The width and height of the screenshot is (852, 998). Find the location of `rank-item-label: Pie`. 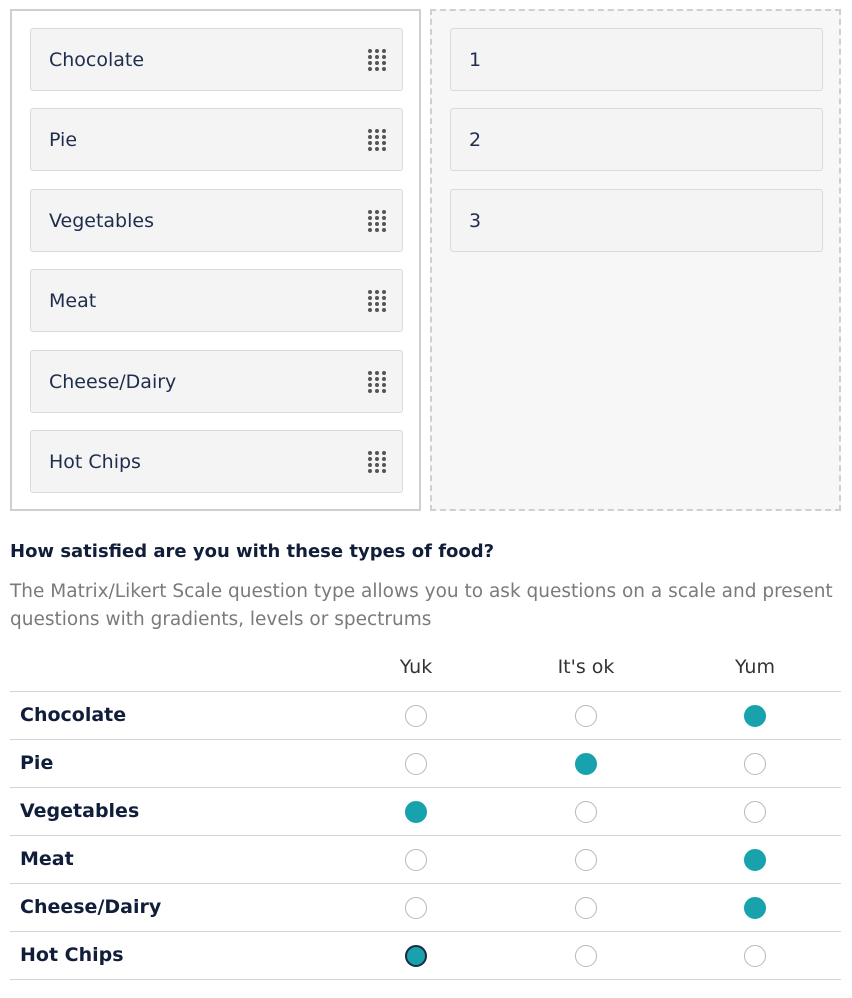

rank-item-label: Pie is located at coordinates (63, 139).